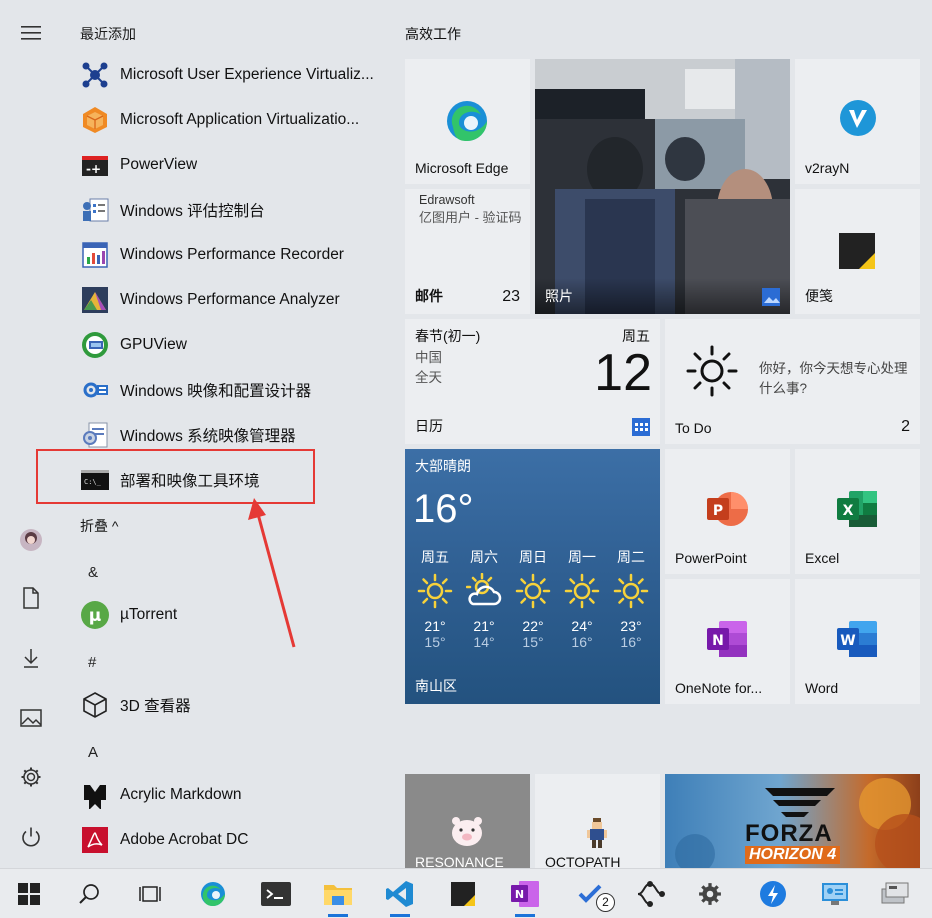  I want to click on tile-name: To Do, so click(693, 428).